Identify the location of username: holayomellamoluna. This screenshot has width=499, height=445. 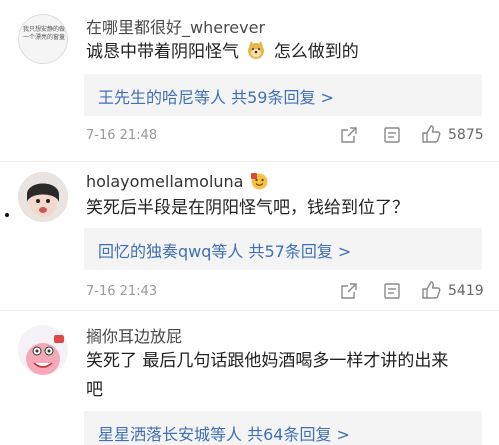
(177, 181).